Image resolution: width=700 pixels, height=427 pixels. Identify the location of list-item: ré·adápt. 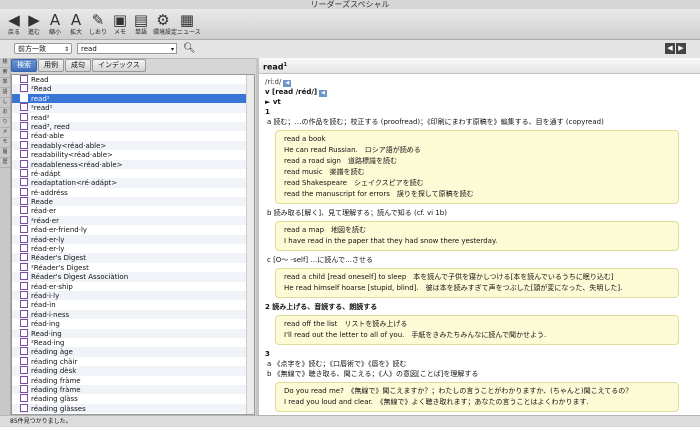
(133, 173).